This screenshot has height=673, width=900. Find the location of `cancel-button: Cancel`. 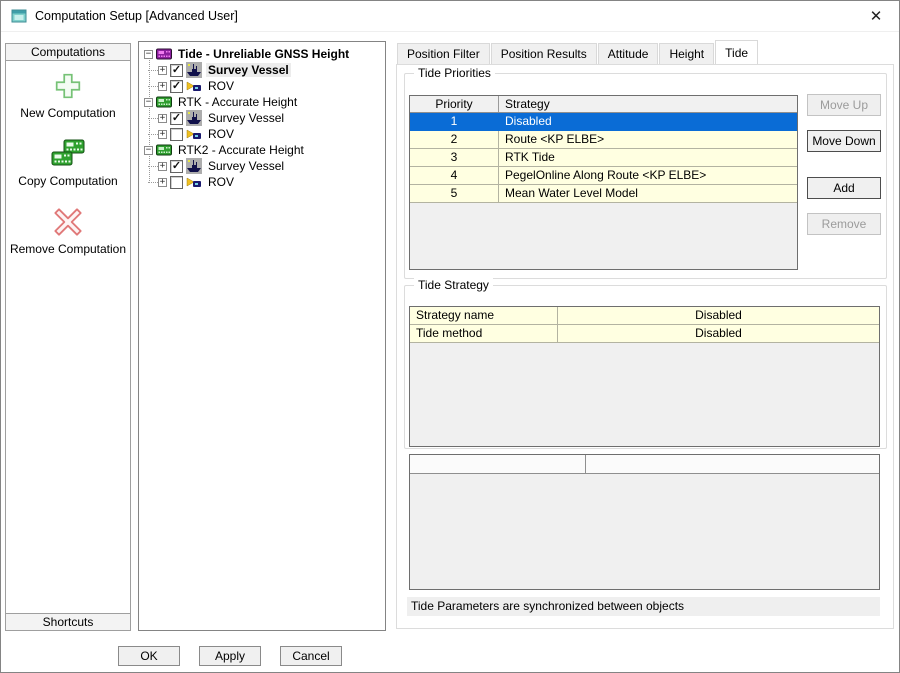

cancel-button: Cancel is located at coordinates (311, 656).